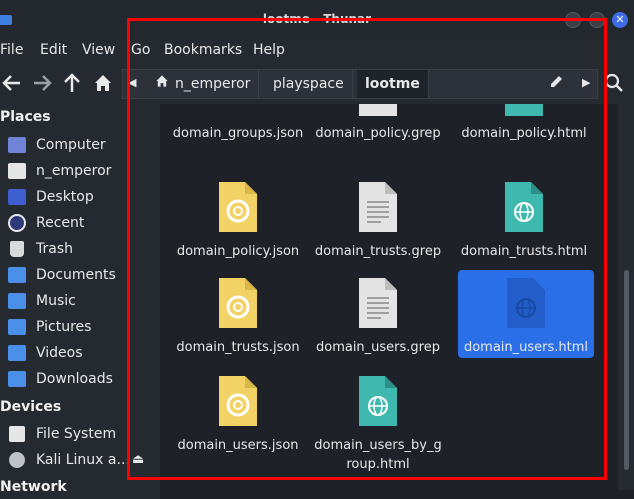 This screenshot has width=634, height=499. What do you see at coordinates (162, 84) in the screenshot?
I see `home-crumb-icon` at bounding box center [162, 84].